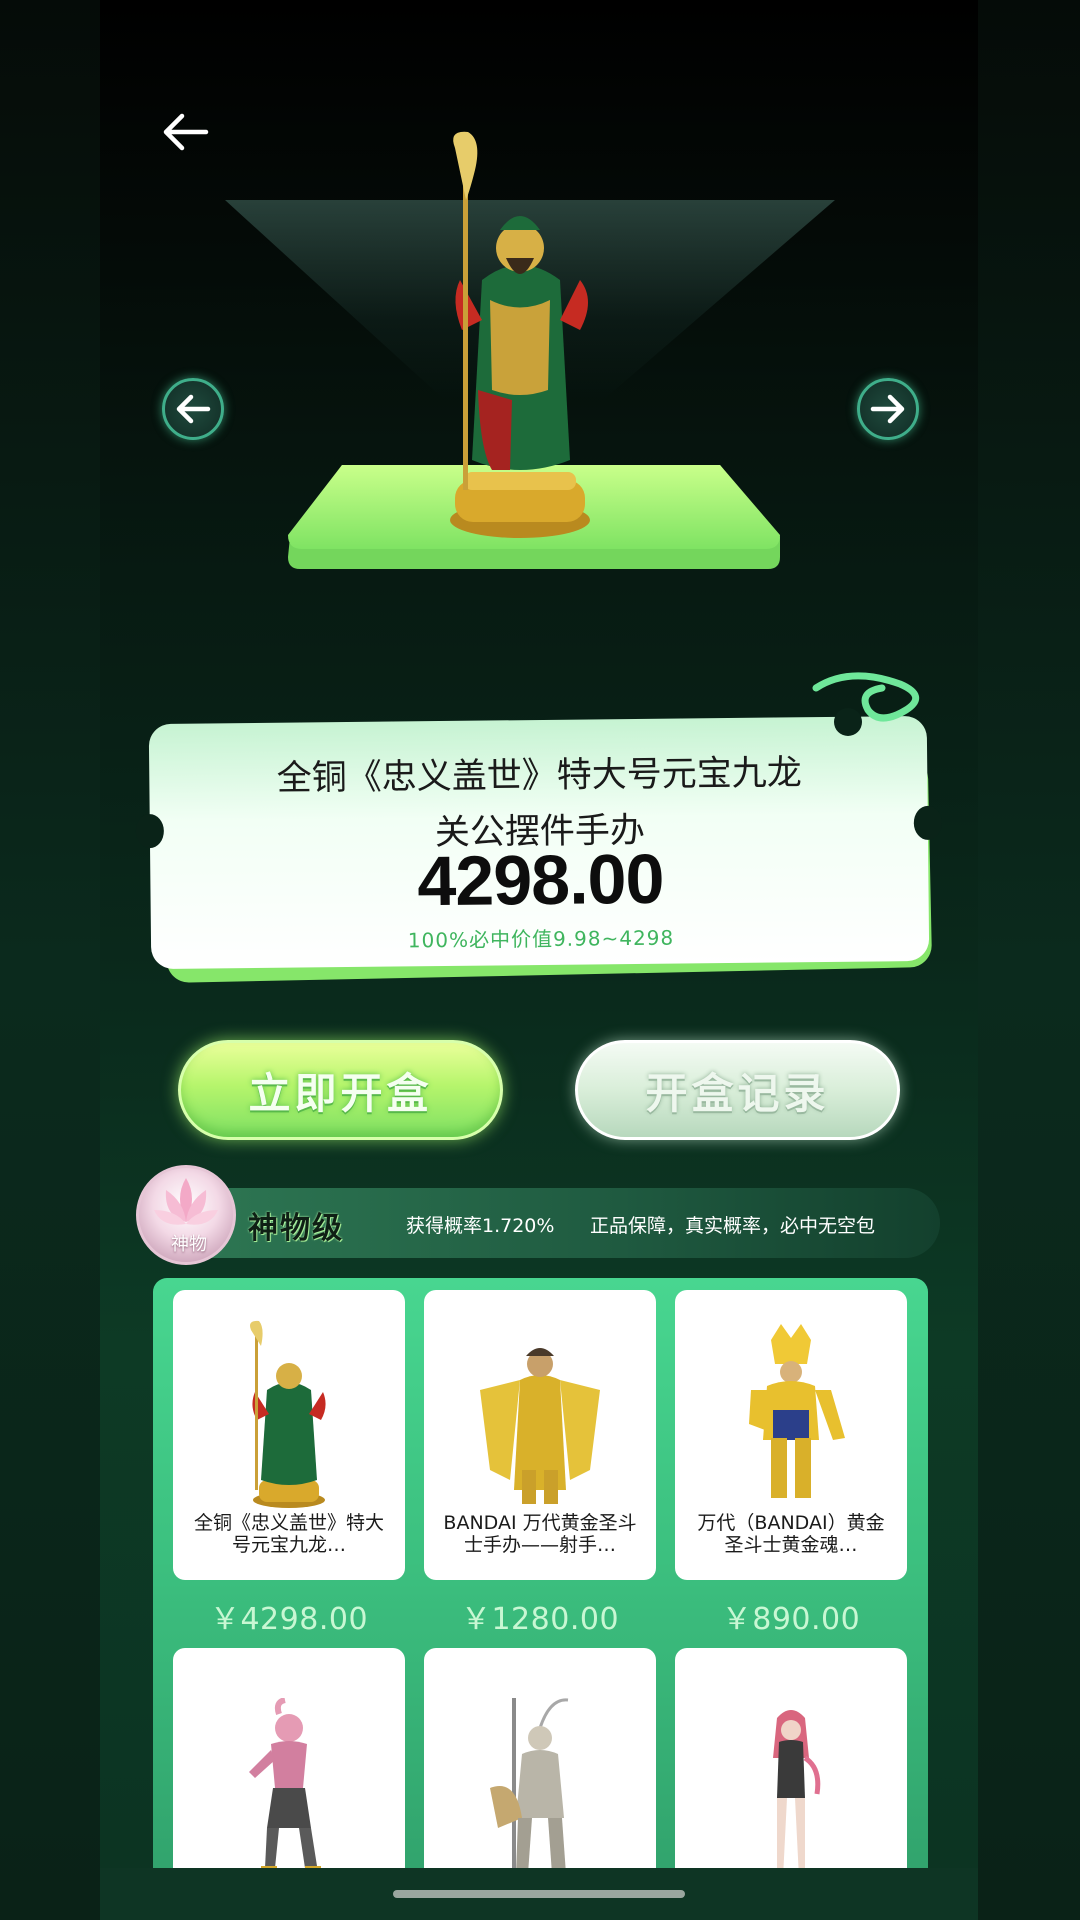 Image resolution: width=1080 pixels, height=1920 pixels. I want to click on next-product-button, so click(888, 409).